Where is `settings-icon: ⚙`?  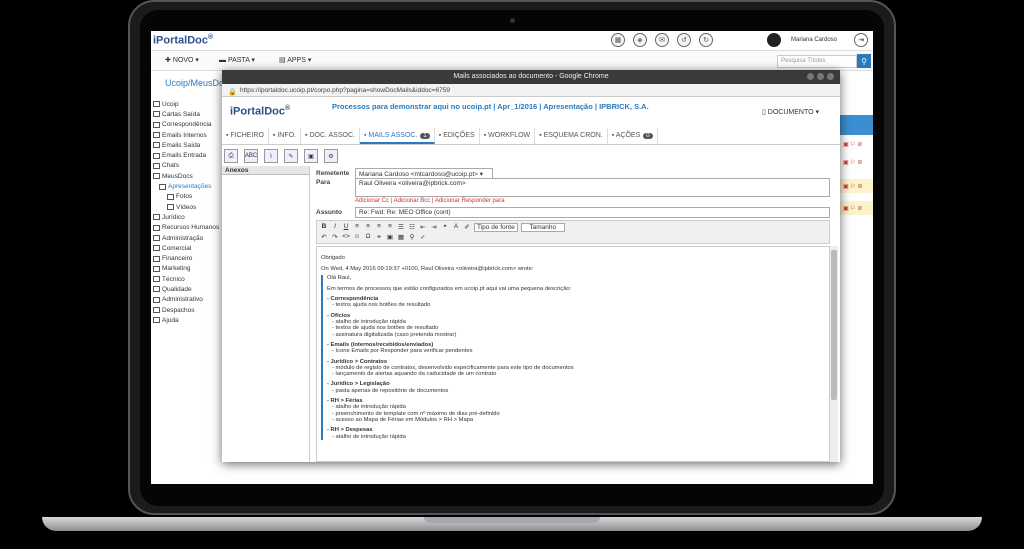
settings-icon: ⚙ is located at coordinates (331, 156).